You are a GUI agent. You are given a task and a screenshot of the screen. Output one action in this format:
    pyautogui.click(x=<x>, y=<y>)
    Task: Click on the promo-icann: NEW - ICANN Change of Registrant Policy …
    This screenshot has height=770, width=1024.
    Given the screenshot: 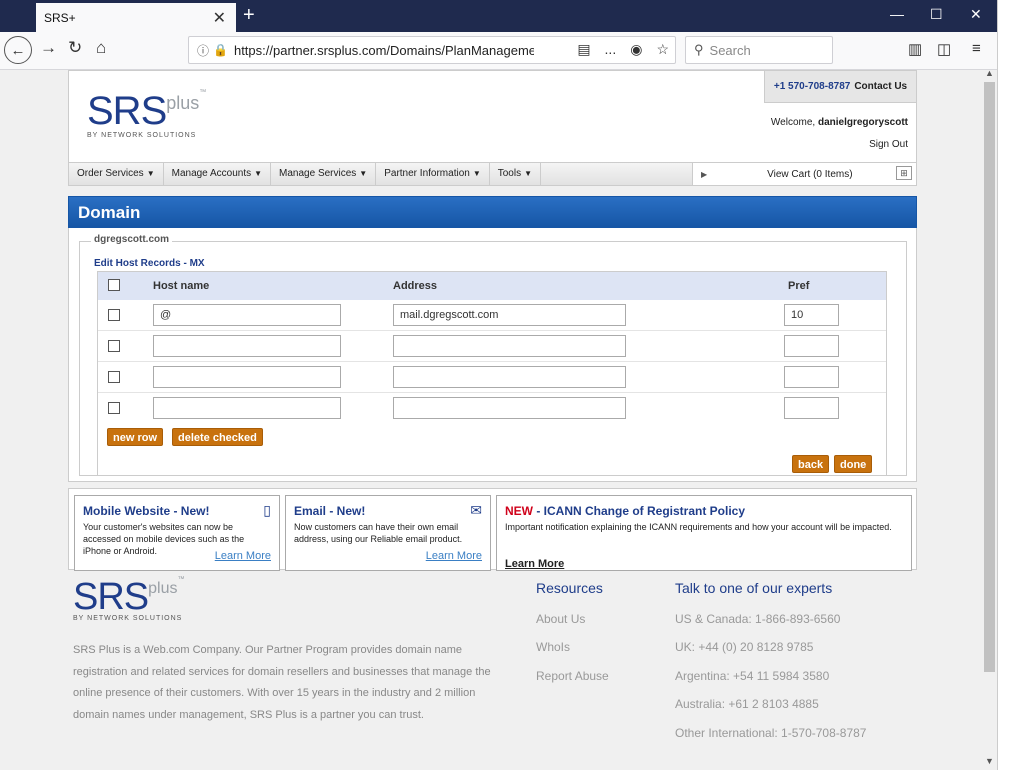 What is the action you would take?
    pyautogui.click(x=704, y=533)
    